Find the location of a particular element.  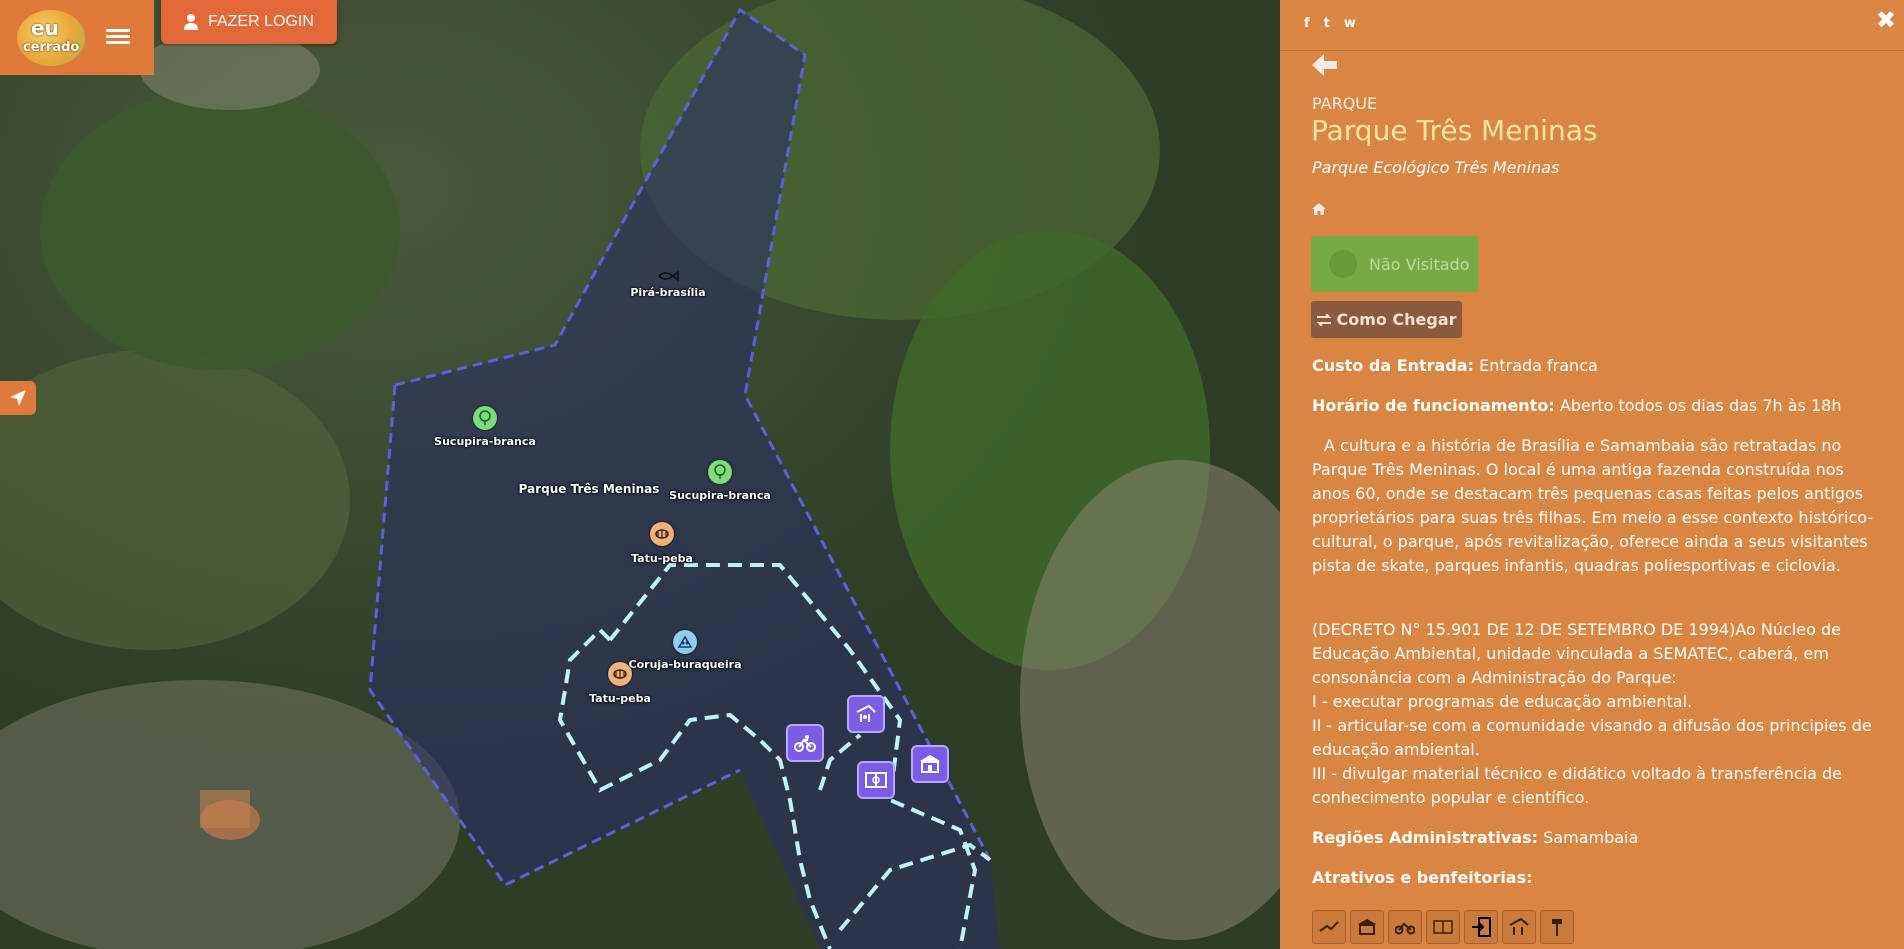

entry-cost: Custo da Entrada: Entrada franca is located at coordinates (1594, 366).